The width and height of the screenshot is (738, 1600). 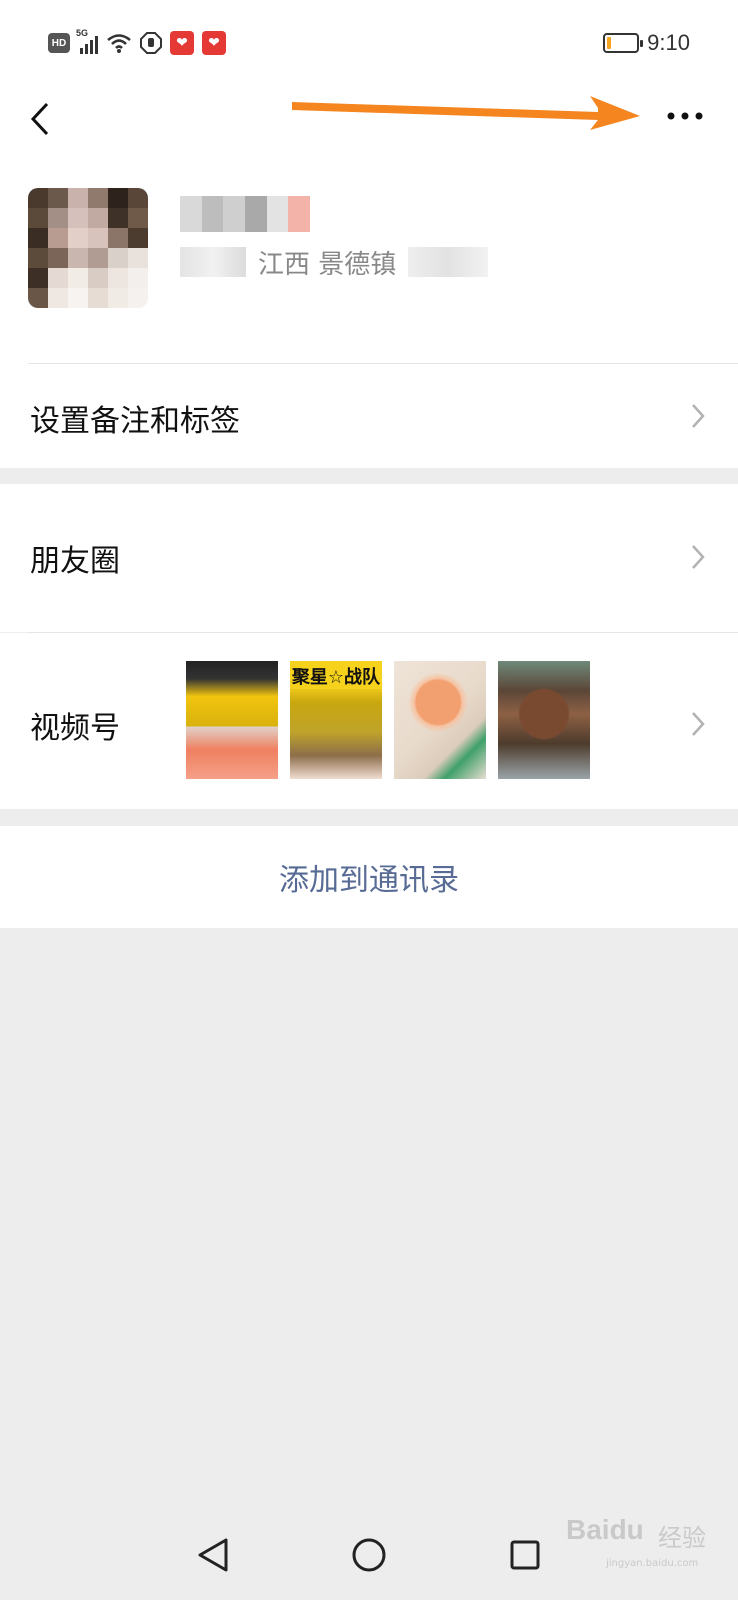 What do you see at coordinates (388, 720) in the screenshot?
I see `channels-thumbnails: 聚星☆战队` at bounding box center [388, 720].